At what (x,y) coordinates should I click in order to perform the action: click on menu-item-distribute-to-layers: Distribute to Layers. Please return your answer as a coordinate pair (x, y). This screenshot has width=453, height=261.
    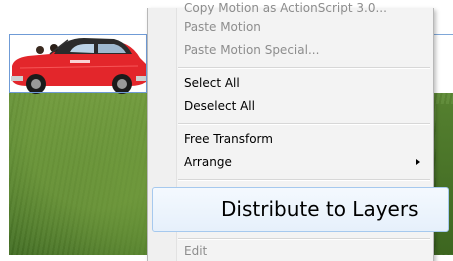
    Looking at the image, I should click on (300, 209).